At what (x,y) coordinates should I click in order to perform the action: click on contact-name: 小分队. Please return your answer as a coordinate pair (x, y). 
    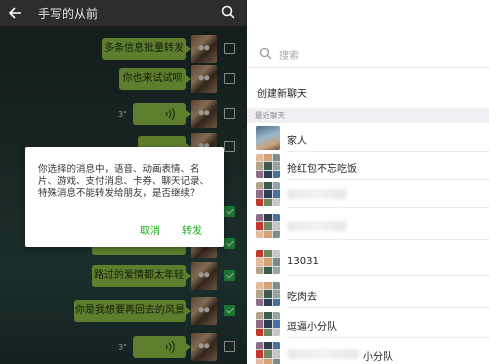
    Looking at the image, I should click on (378, 357).